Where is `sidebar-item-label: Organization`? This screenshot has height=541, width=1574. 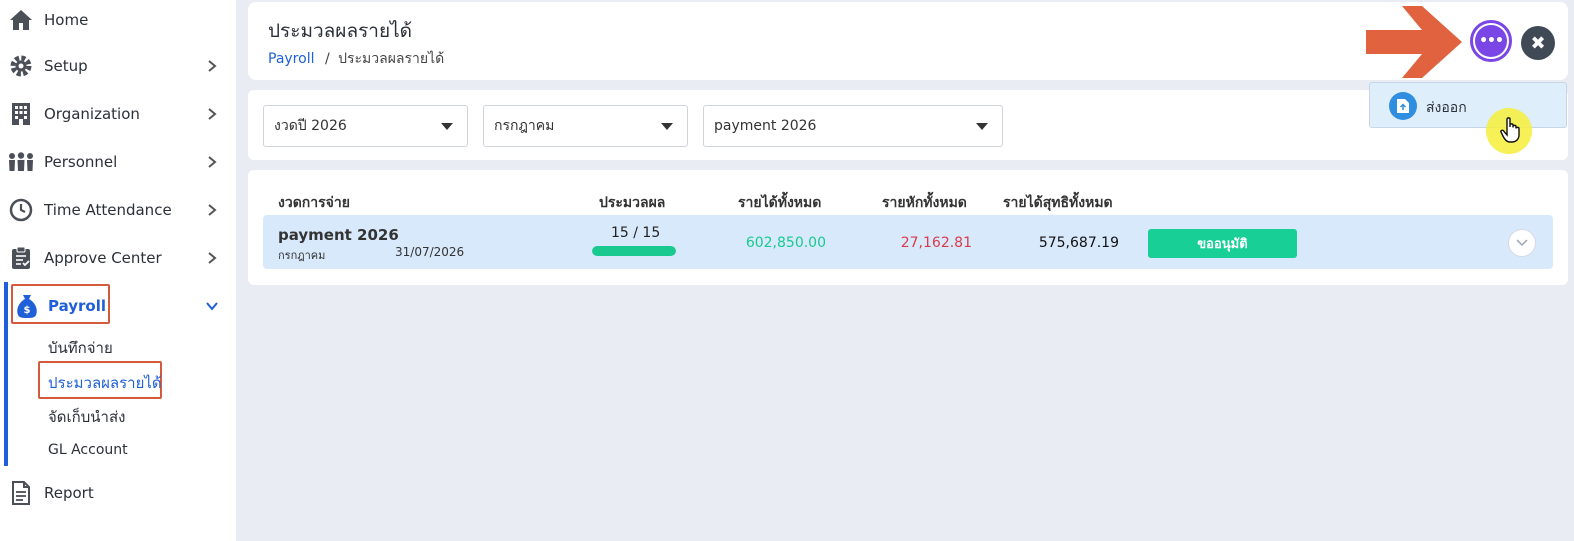
sidebar-item-label: Organization is located at coordinates (92, 114).